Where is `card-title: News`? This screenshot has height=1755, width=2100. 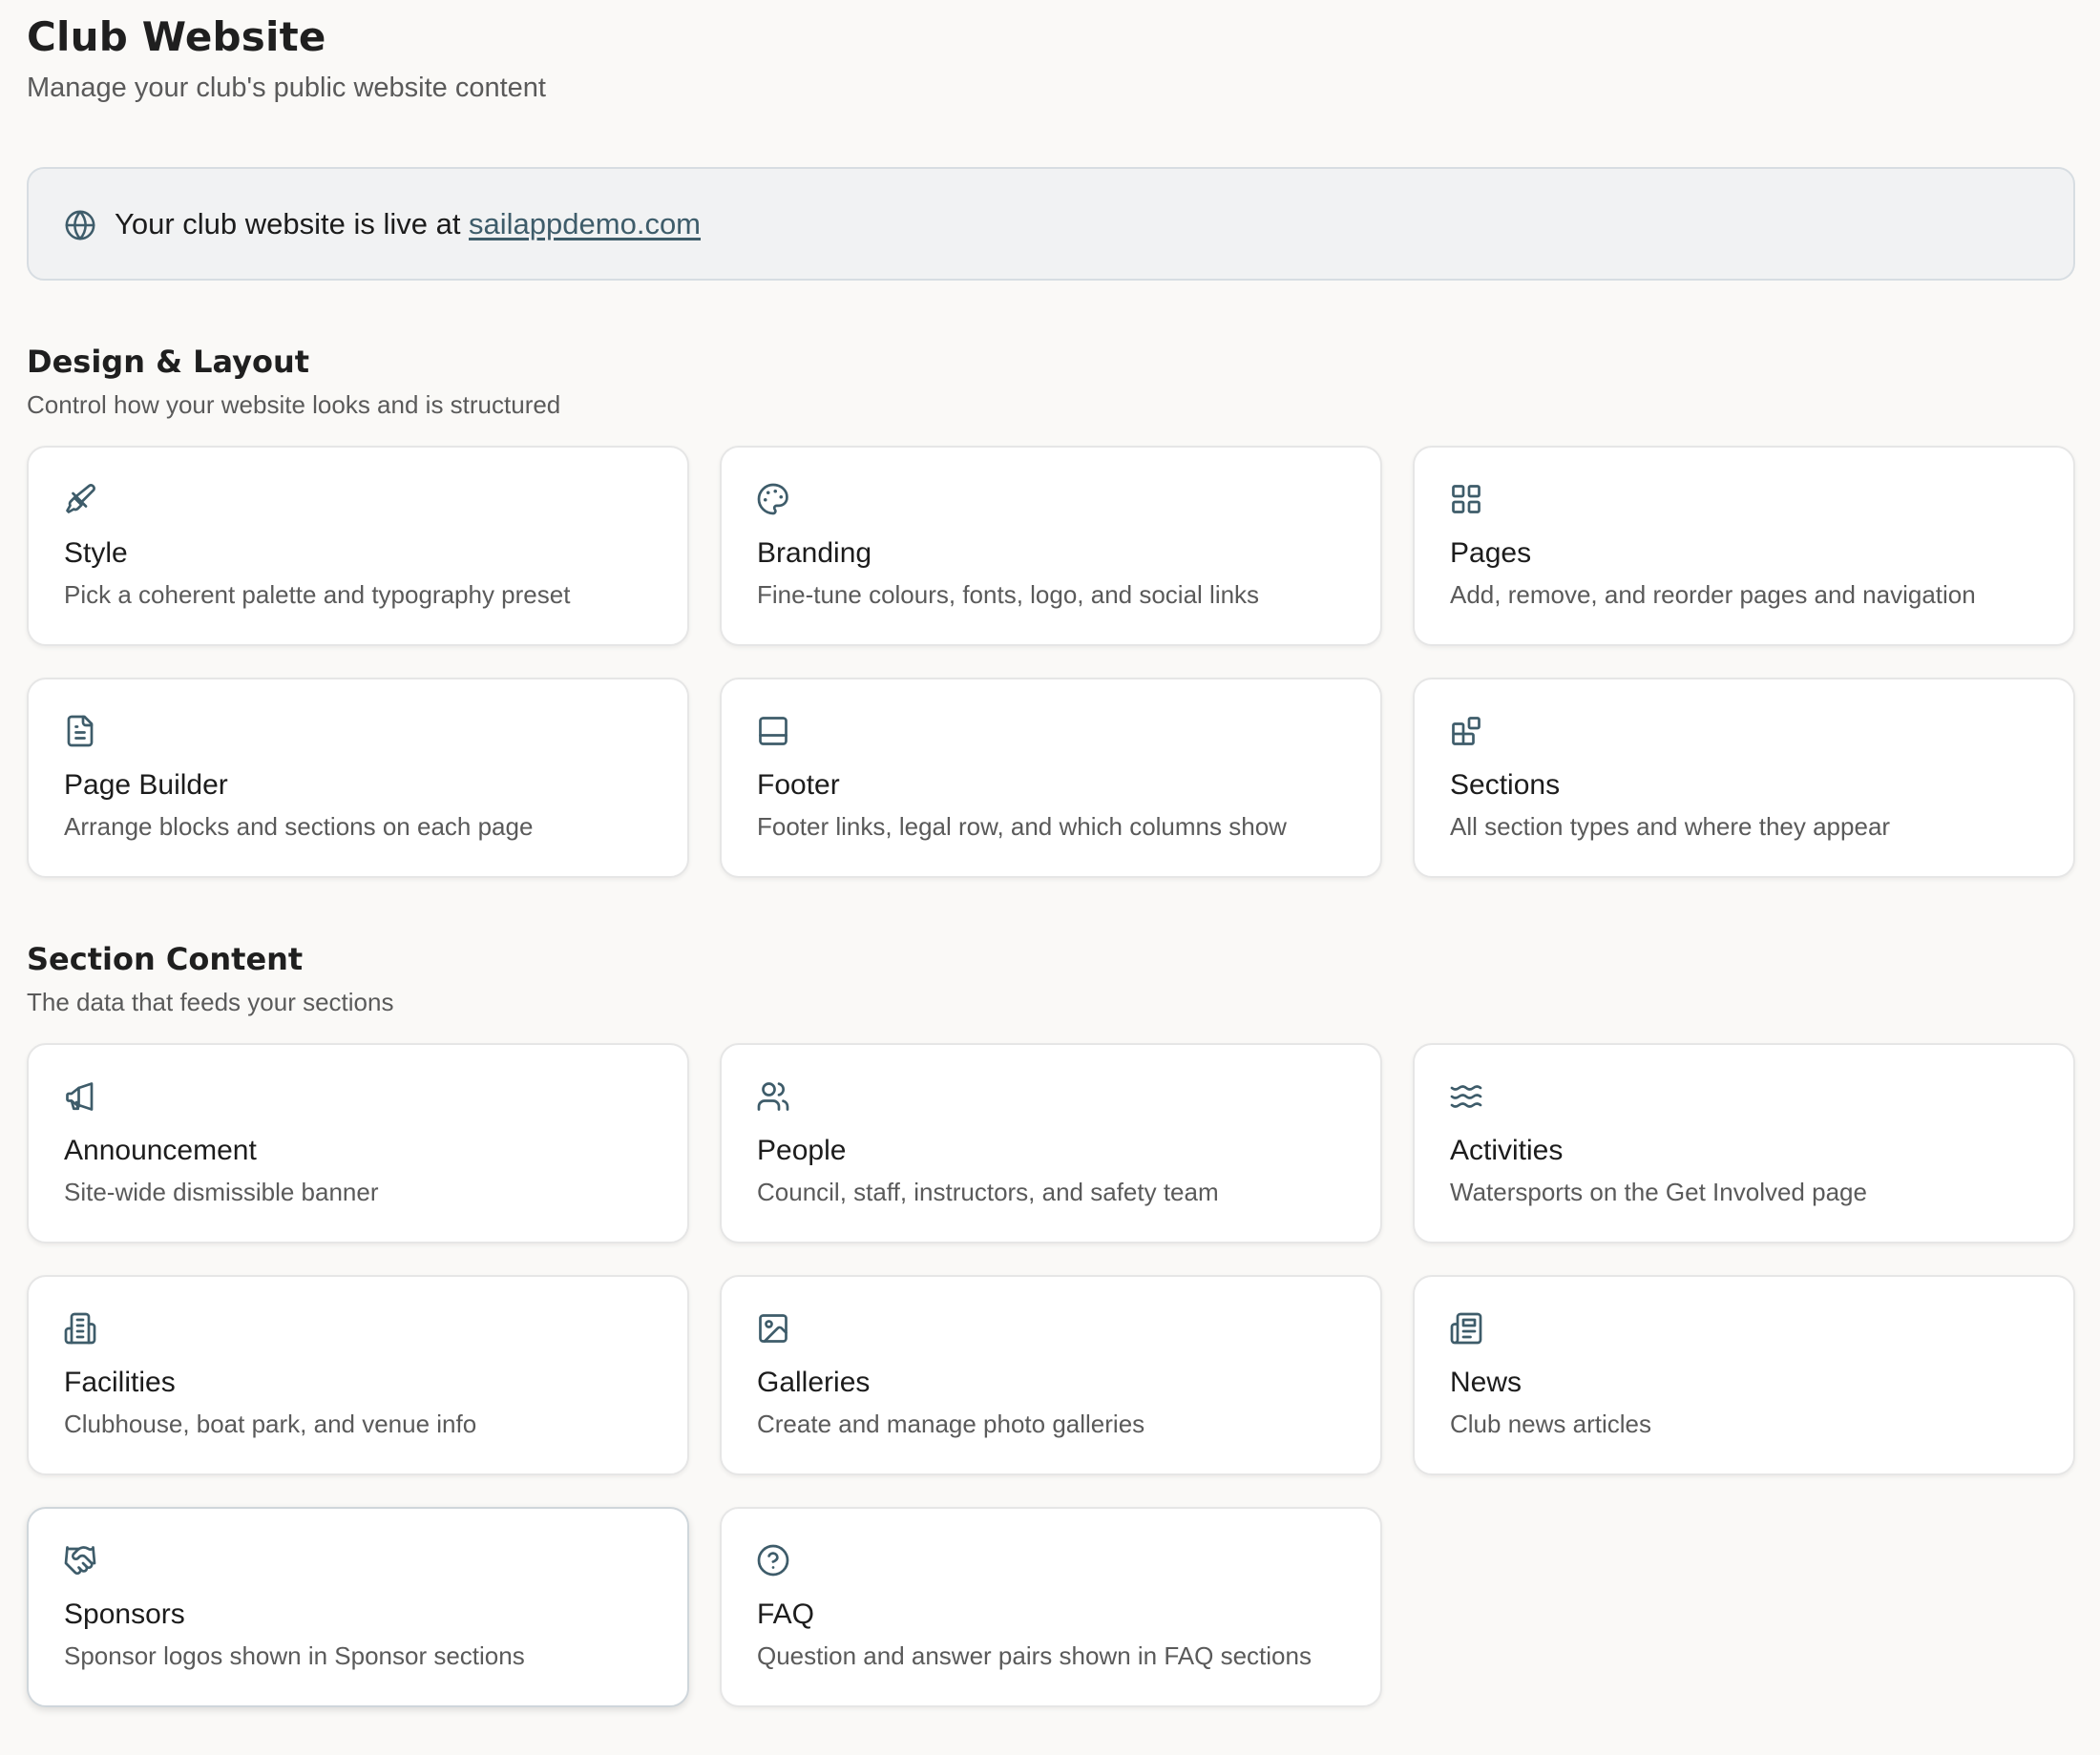 card-title: News is located at coordinates (1486, 1382).